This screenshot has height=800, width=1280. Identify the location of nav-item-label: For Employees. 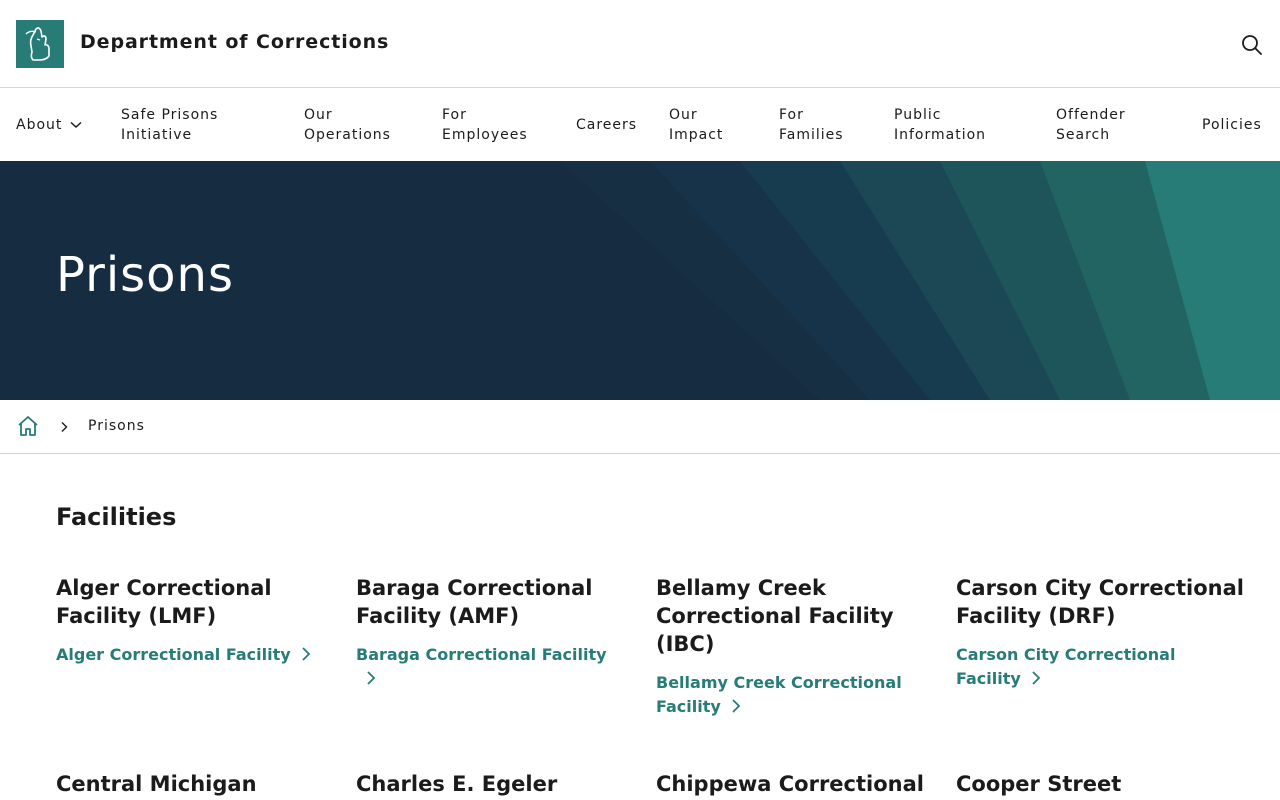
(485, 125).